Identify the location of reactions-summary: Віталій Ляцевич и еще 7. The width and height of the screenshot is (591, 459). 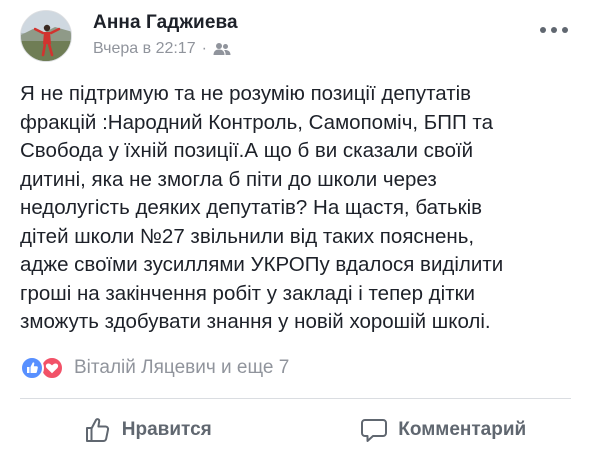
(154, 368).